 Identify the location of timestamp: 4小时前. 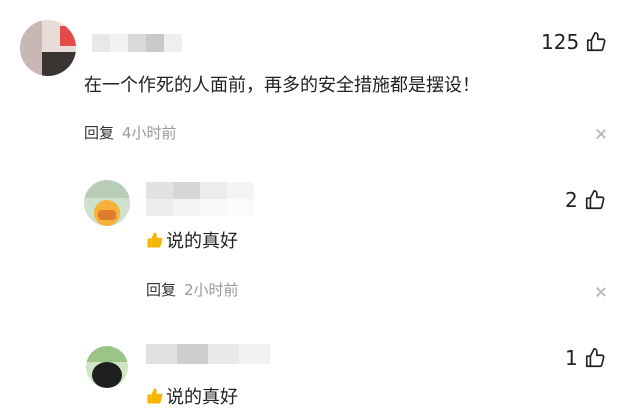
(149, 133).